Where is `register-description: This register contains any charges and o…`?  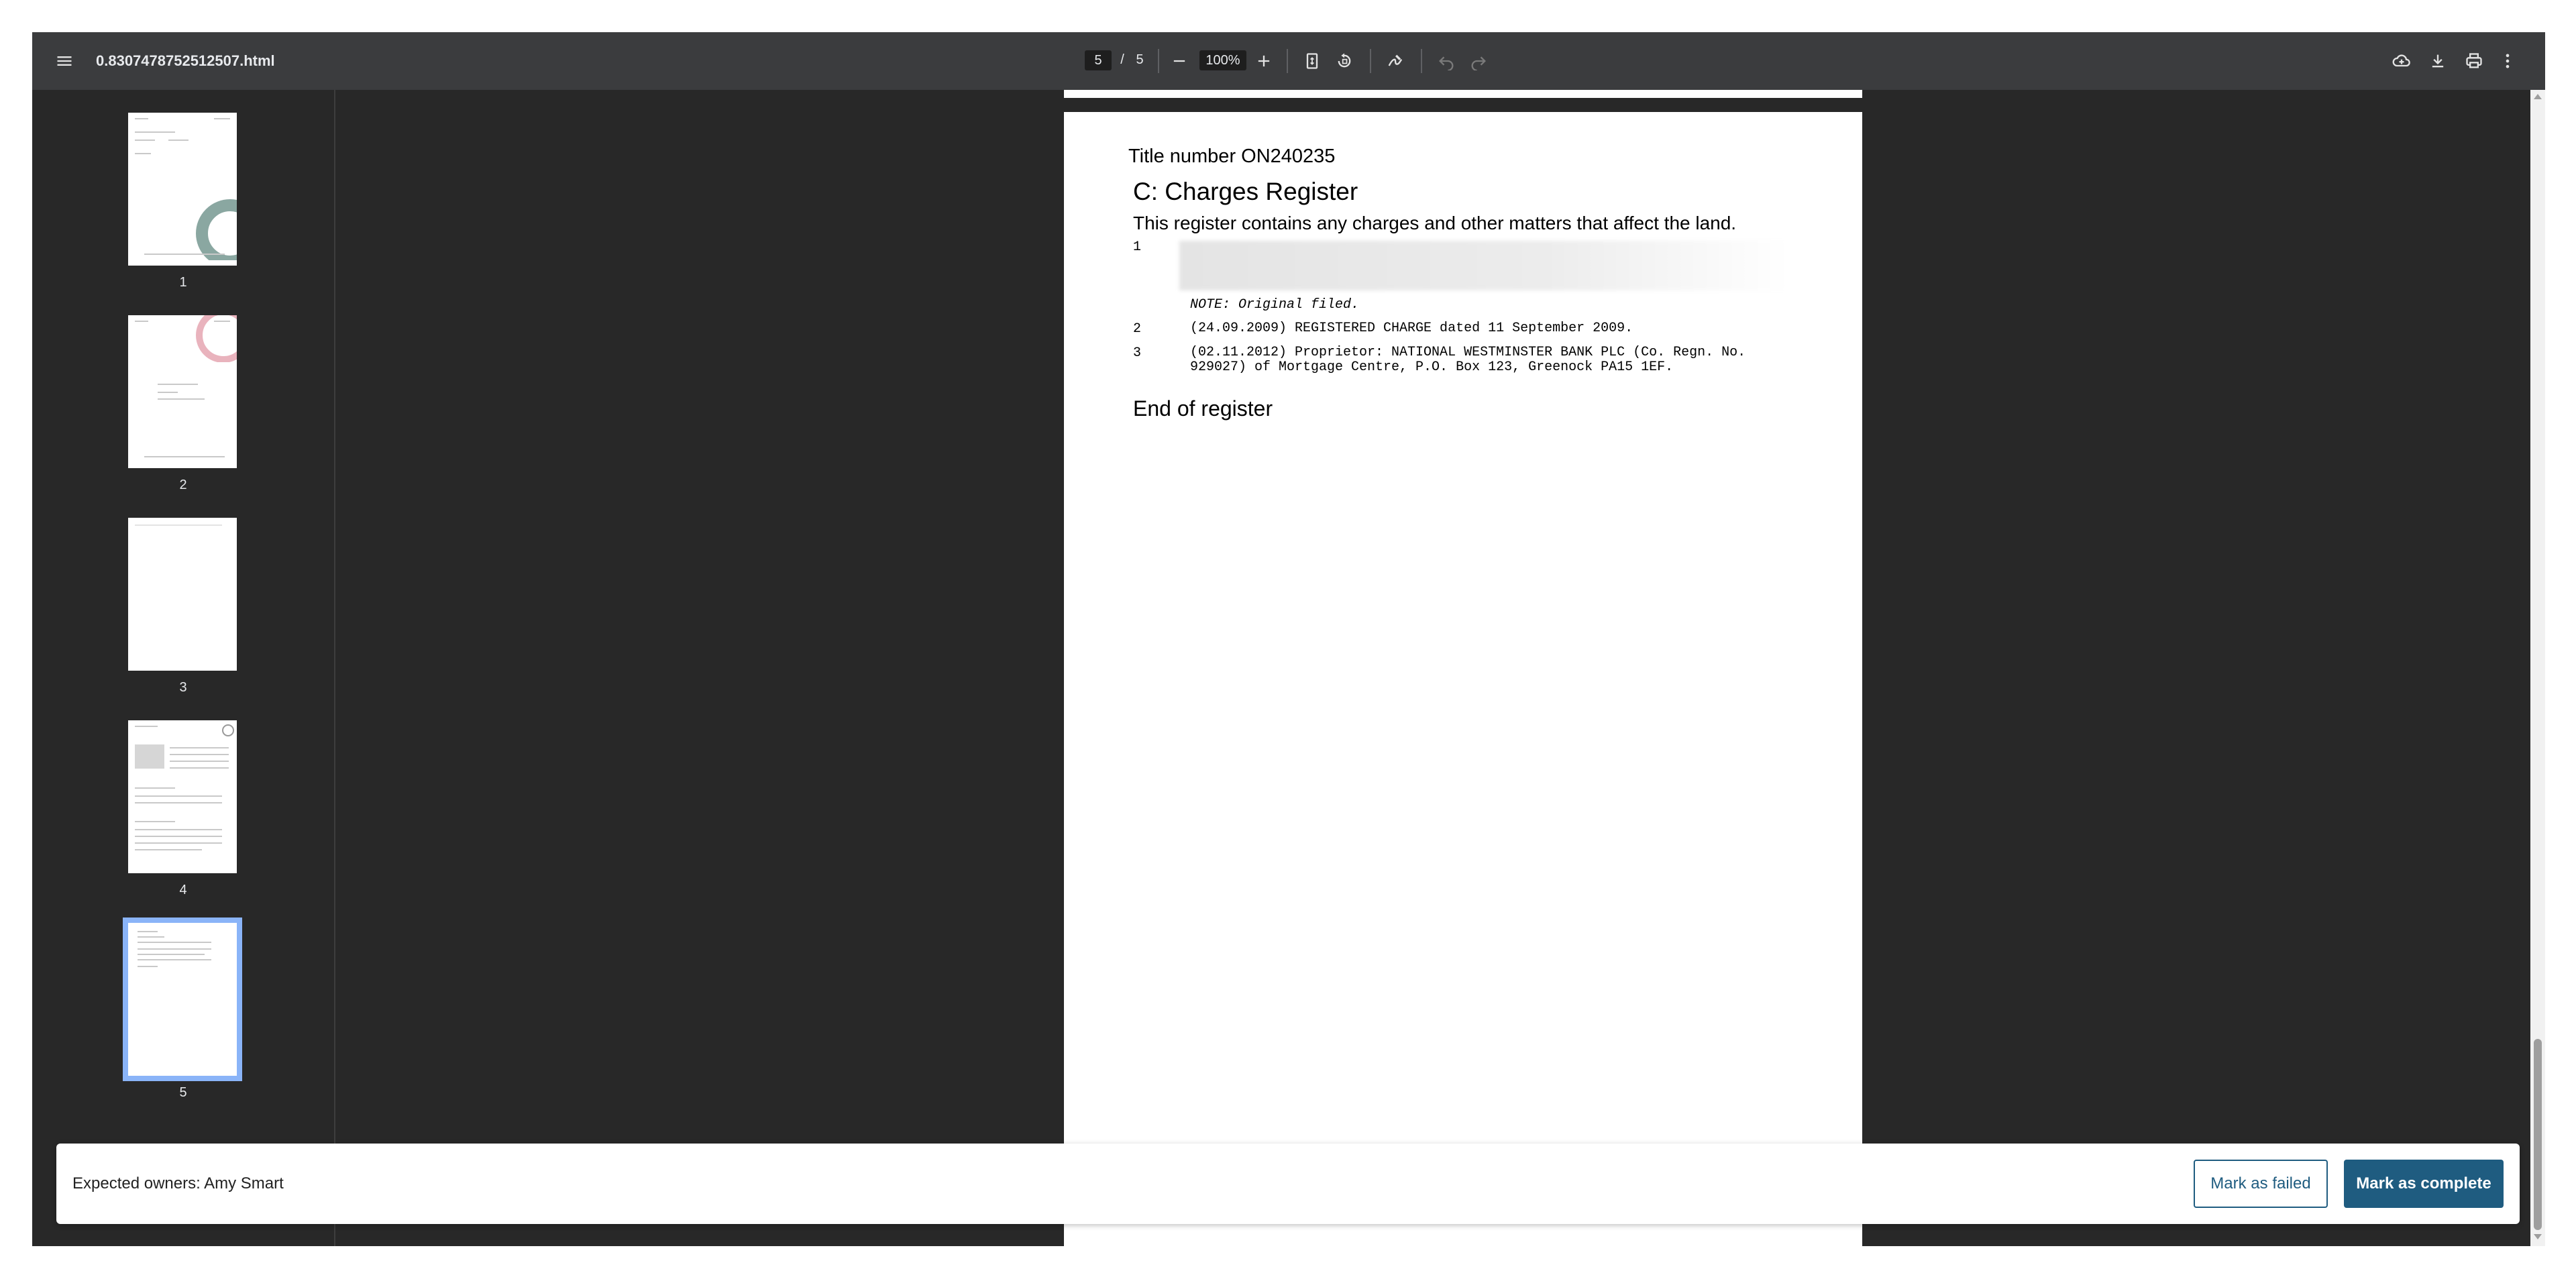 register-description: This register contains any charges and o… is located at coordinates (1435, 223).